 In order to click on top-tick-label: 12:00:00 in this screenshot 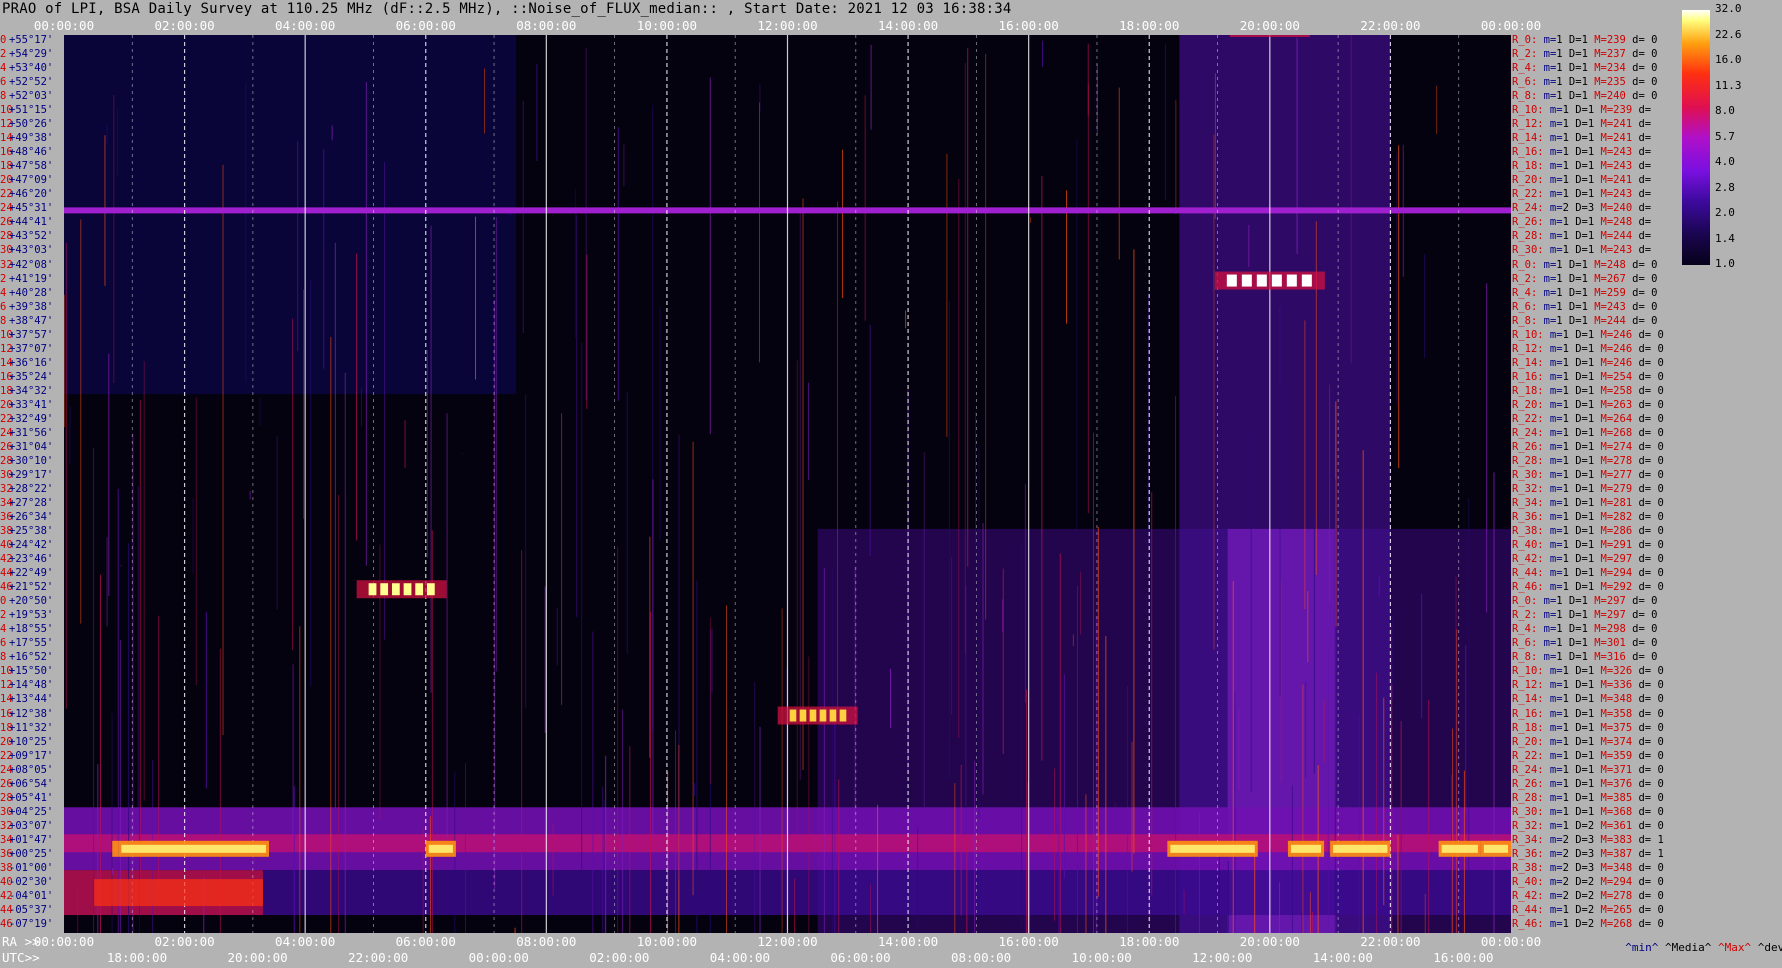, I will do `click(787, 25)`.